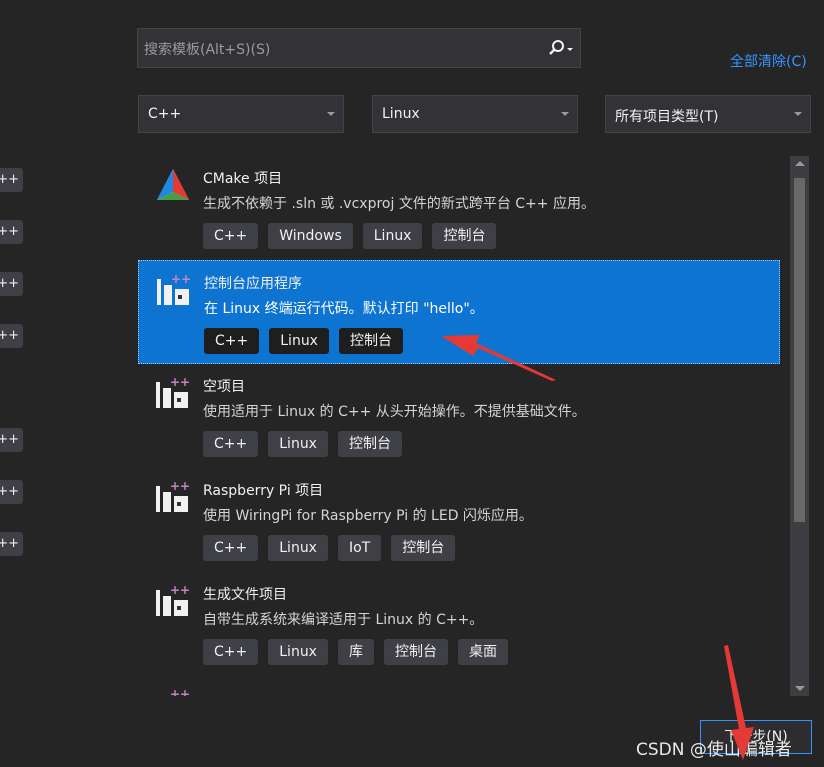 The image size is (824, 767). I want to click on project-type-filter: 所有项目类型(T), so click(708, 114).